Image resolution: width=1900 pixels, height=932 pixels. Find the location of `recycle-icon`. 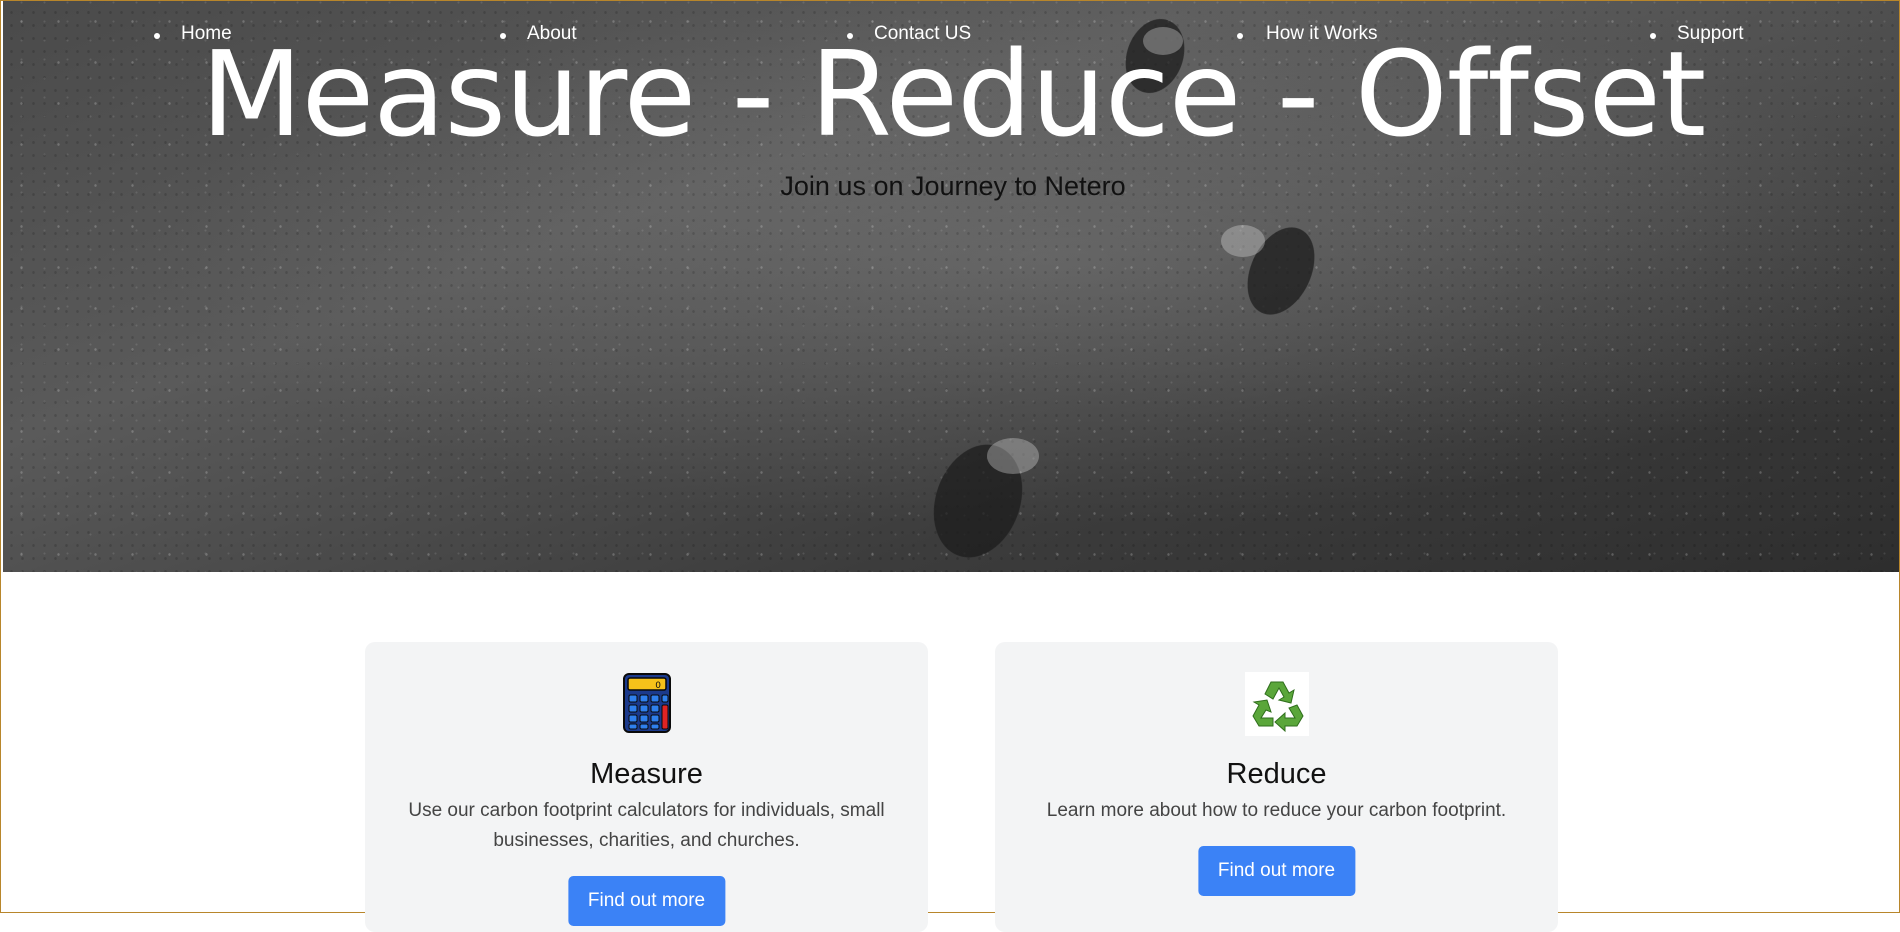

recycle-icon is located at coordinates (1276, 704).